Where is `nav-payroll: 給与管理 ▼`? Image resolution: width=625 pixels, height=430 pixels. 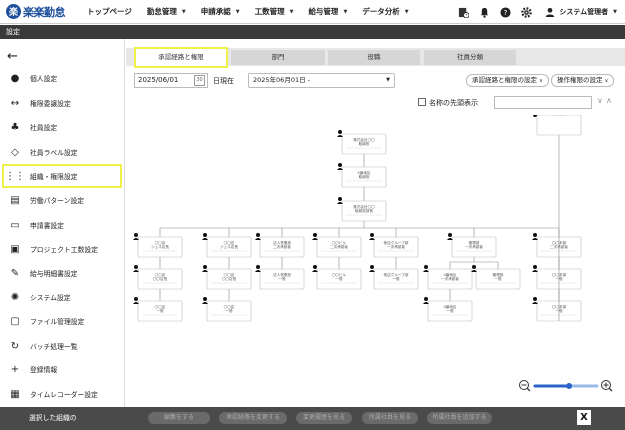 nav-payroll: 給与管理 ▼ is located at coordinates (327, 11).